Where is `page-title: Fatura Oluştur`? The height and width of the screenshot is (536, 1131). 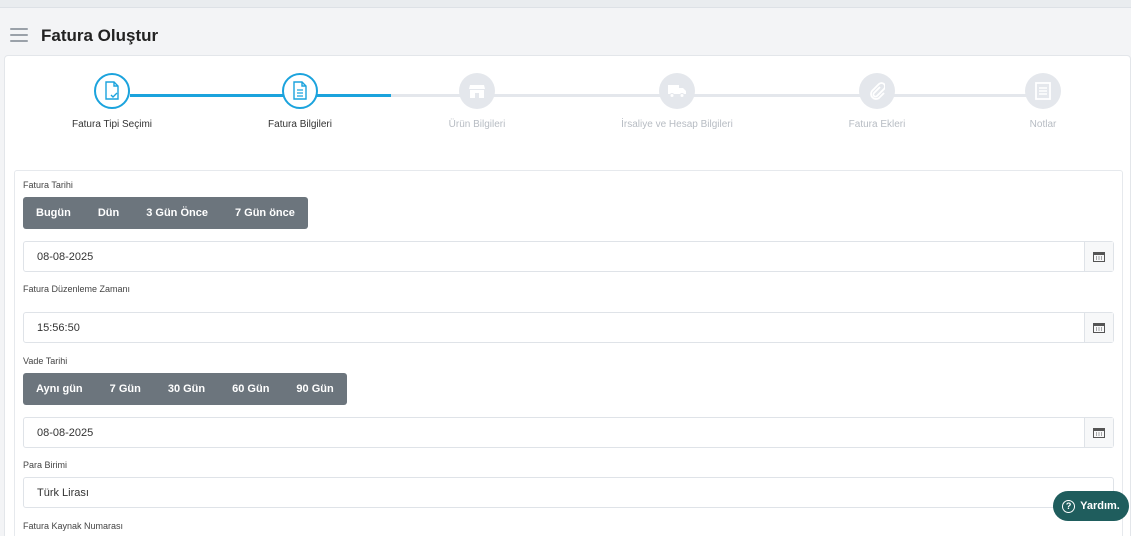
page-title: Fatura Oluştur is located at coordinates (100, 35).